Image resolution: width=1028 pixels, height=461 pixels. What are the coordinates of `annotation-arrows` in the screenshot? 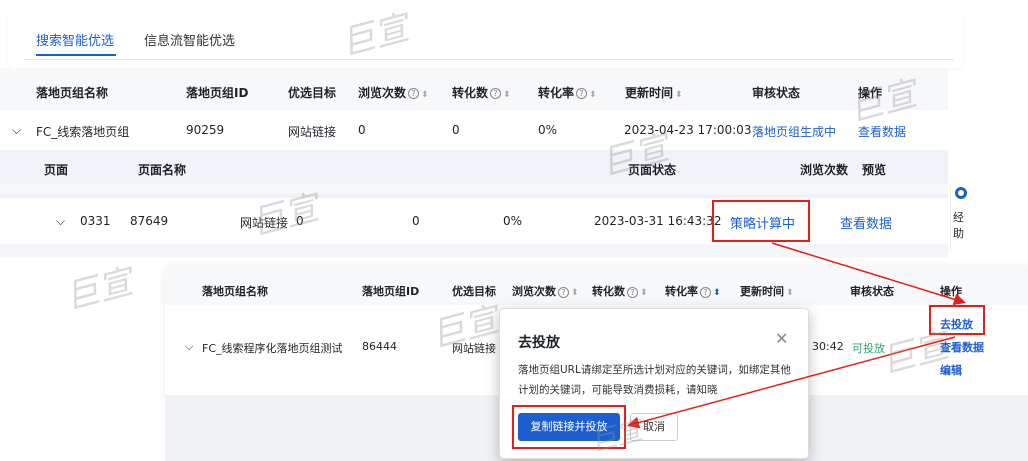 It's located at (796, 335).